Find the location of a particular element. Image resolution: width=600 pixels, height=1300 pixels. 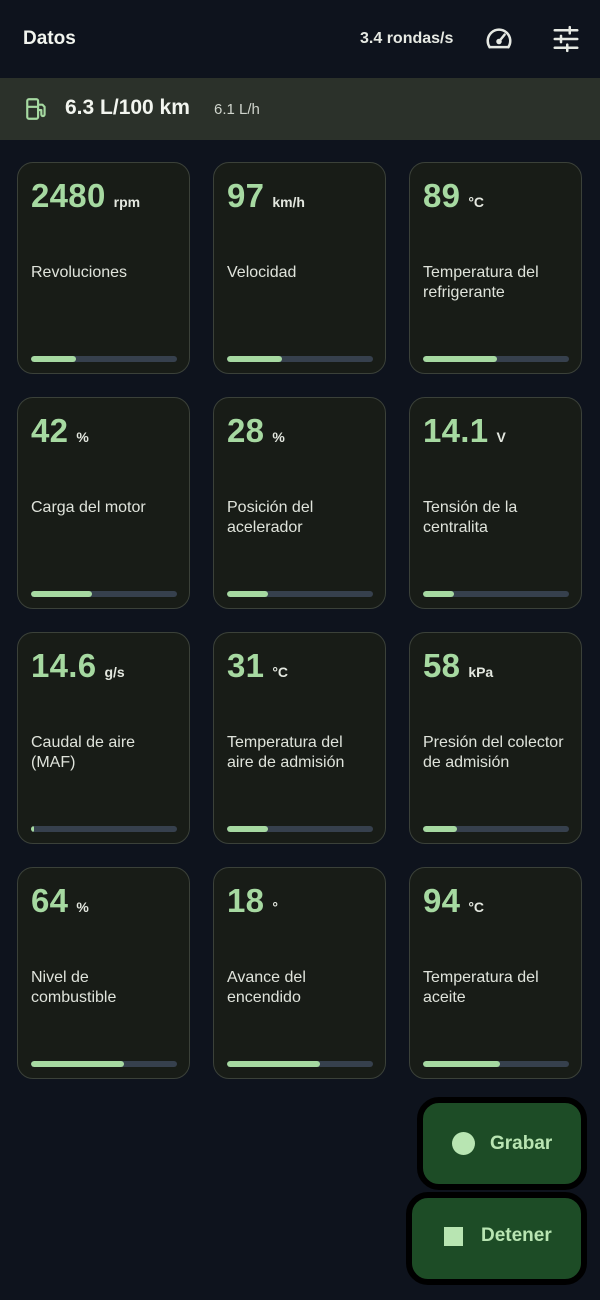

stop-label: Detener is located at coordinates (516, 1235).